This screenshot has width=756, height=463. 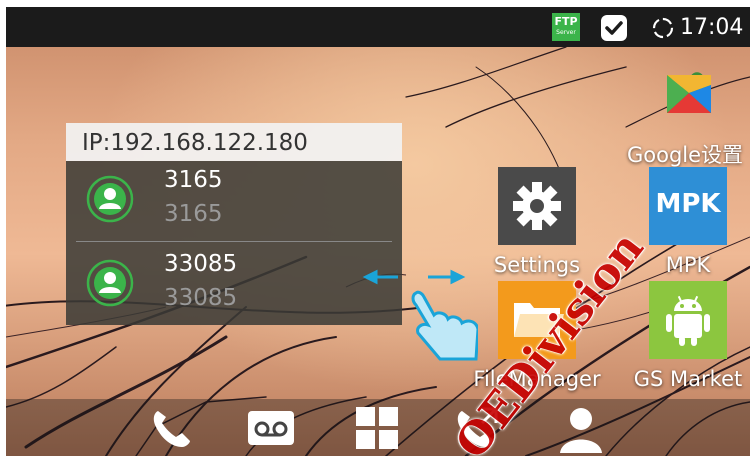 What do you see at coordinates (581, 428) in the screenshot?
I see `contacts-icon` at bounding box center [581, 428].